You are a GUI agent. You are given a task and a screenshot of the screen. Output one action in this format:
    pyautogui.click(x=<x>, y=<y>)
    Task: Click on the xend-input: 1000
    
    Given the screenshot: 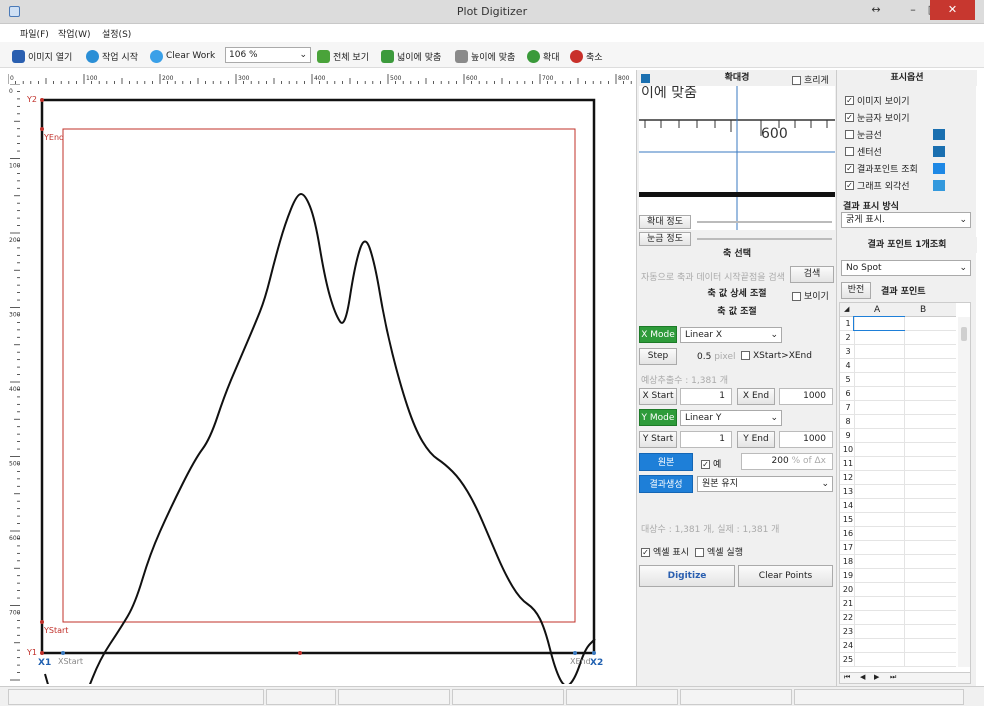 What is the action you would take?
    pyautogui.click(x=806, y=396)
    